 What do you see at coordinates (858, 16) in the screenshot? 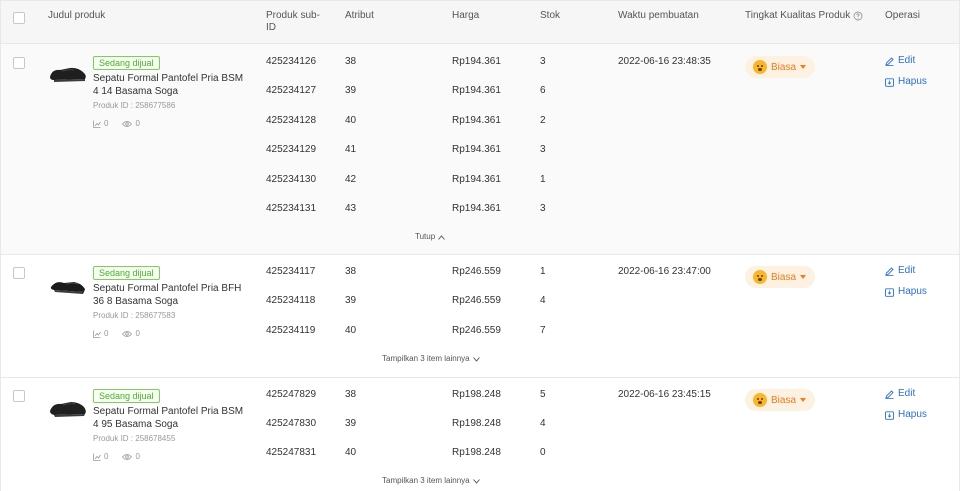
I see `help-circle-icon` at bounding box center [858, 16].